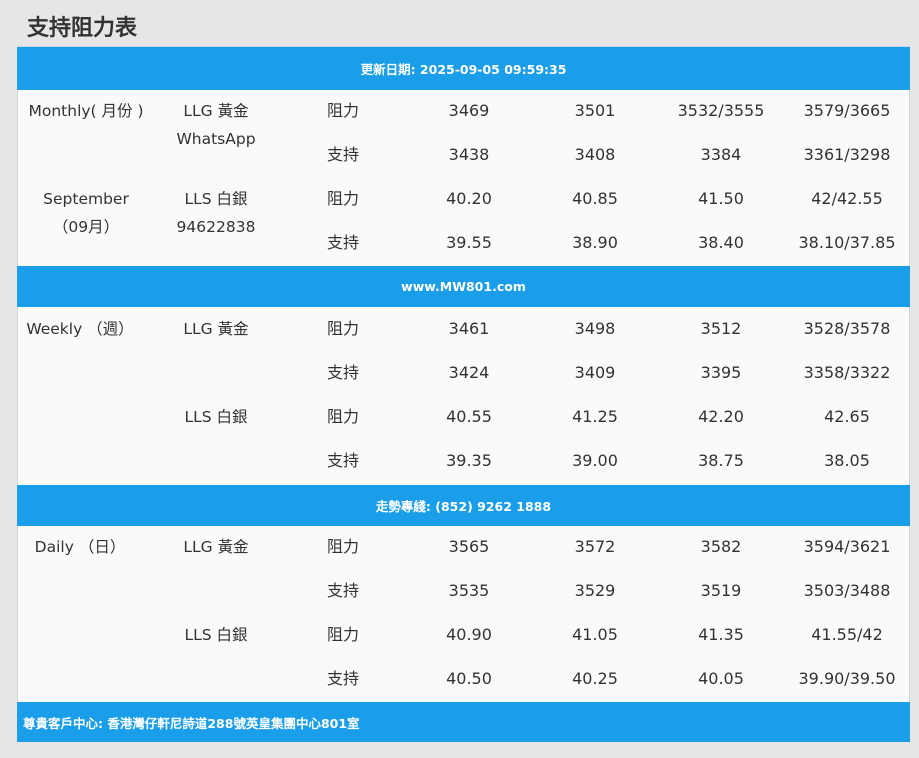  I want to click on level-value: 3384, so click(721, 154).